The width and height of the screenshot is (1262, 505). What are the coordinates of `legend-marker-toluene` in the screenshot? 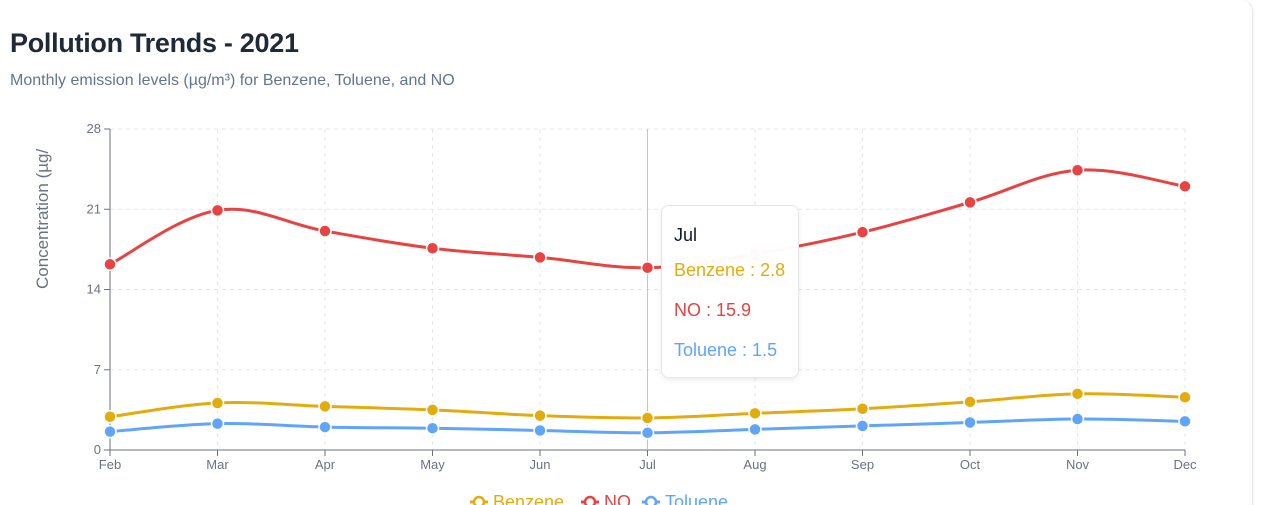 It's located at (651, 500).